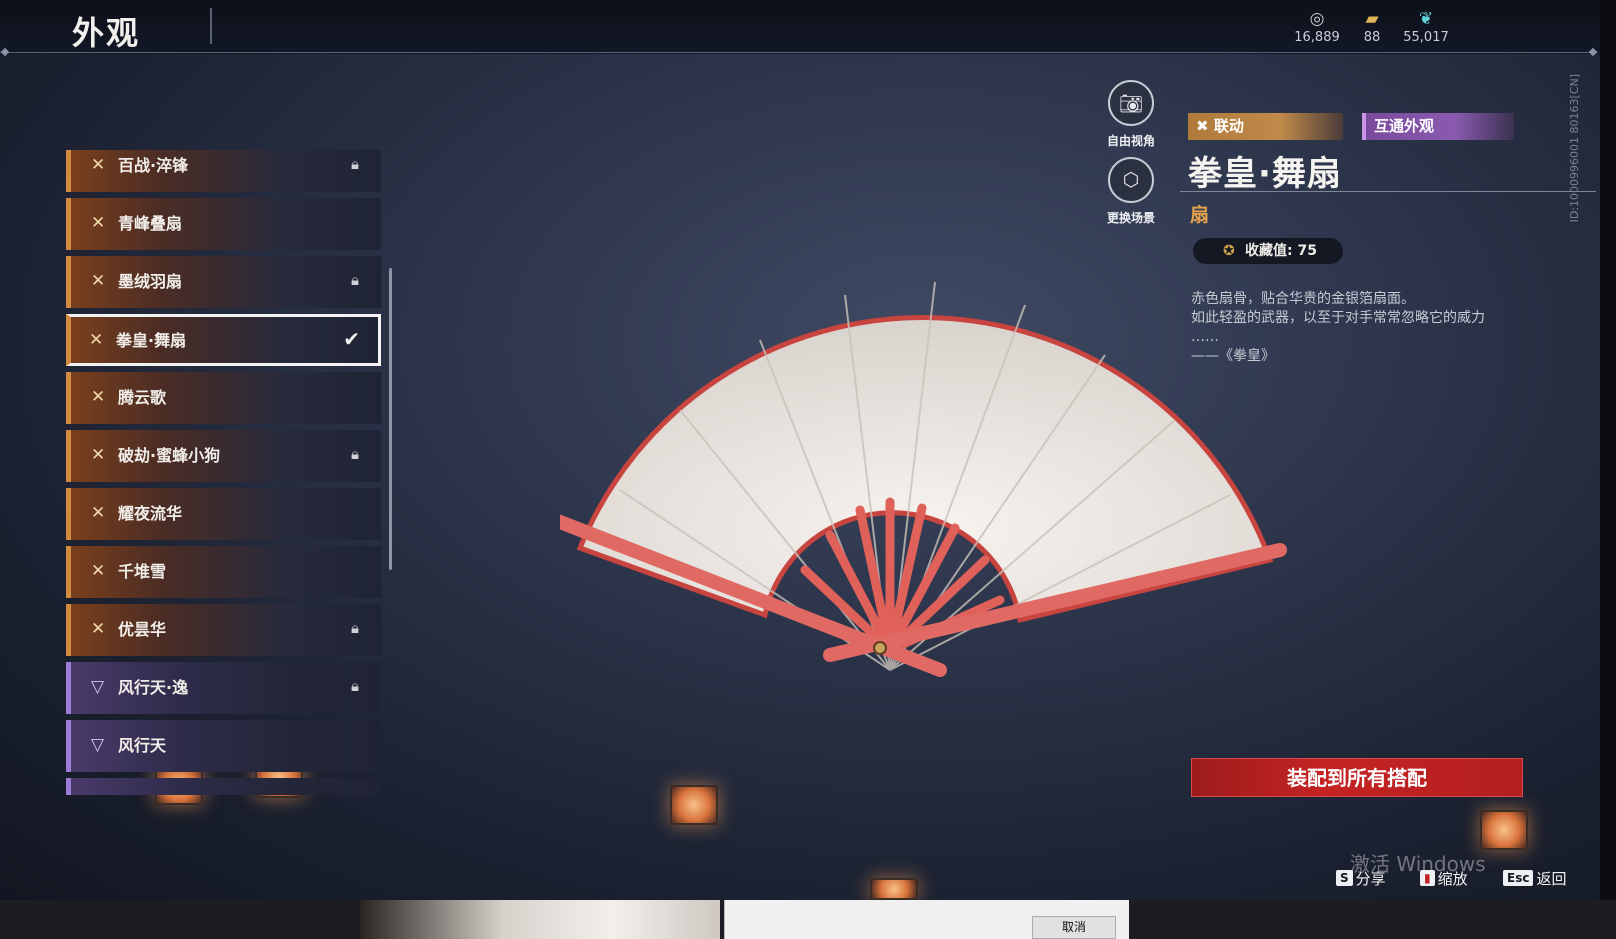 This screenshot has height=939, width=1616. What do you see at coordinates (211, 26) in the screenshot?
I see `title-separator` at bounding box center [211, 26].